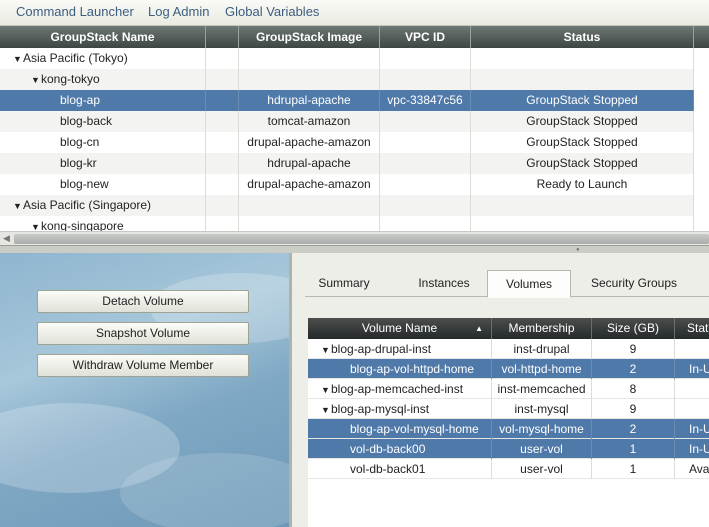 The width and height of the screenshot is (709, 527). I want to click on cell-membership: vol-httpd-home, so click(542, 369).